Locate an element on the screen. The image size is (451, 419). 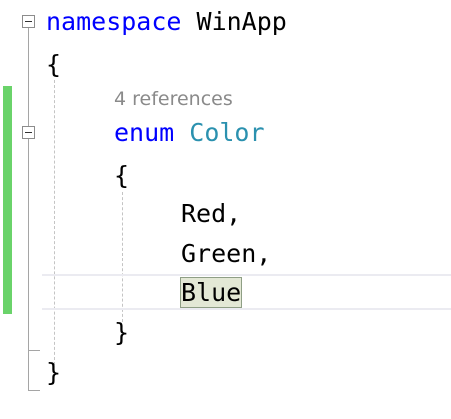
code-line-2: { is located at coordinates (53, 65).